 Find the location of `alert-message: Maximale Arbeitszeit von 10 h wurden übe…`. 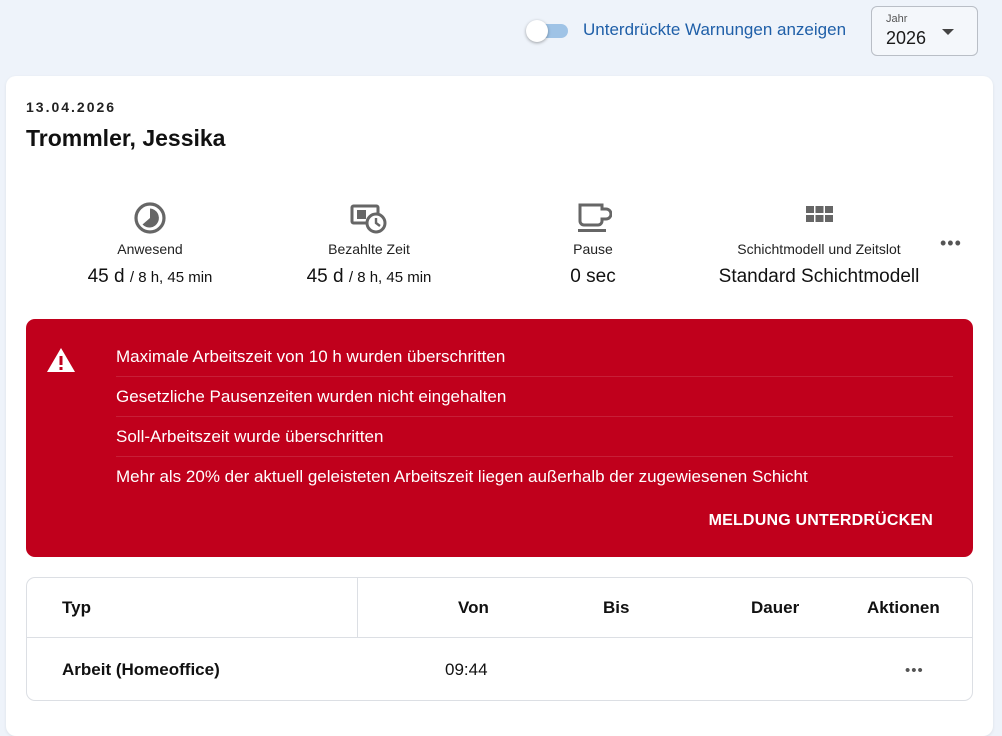

alert-message: Maximale Arbeitszeit von 10 h wurden übe… is located at coordinates (534, 357).